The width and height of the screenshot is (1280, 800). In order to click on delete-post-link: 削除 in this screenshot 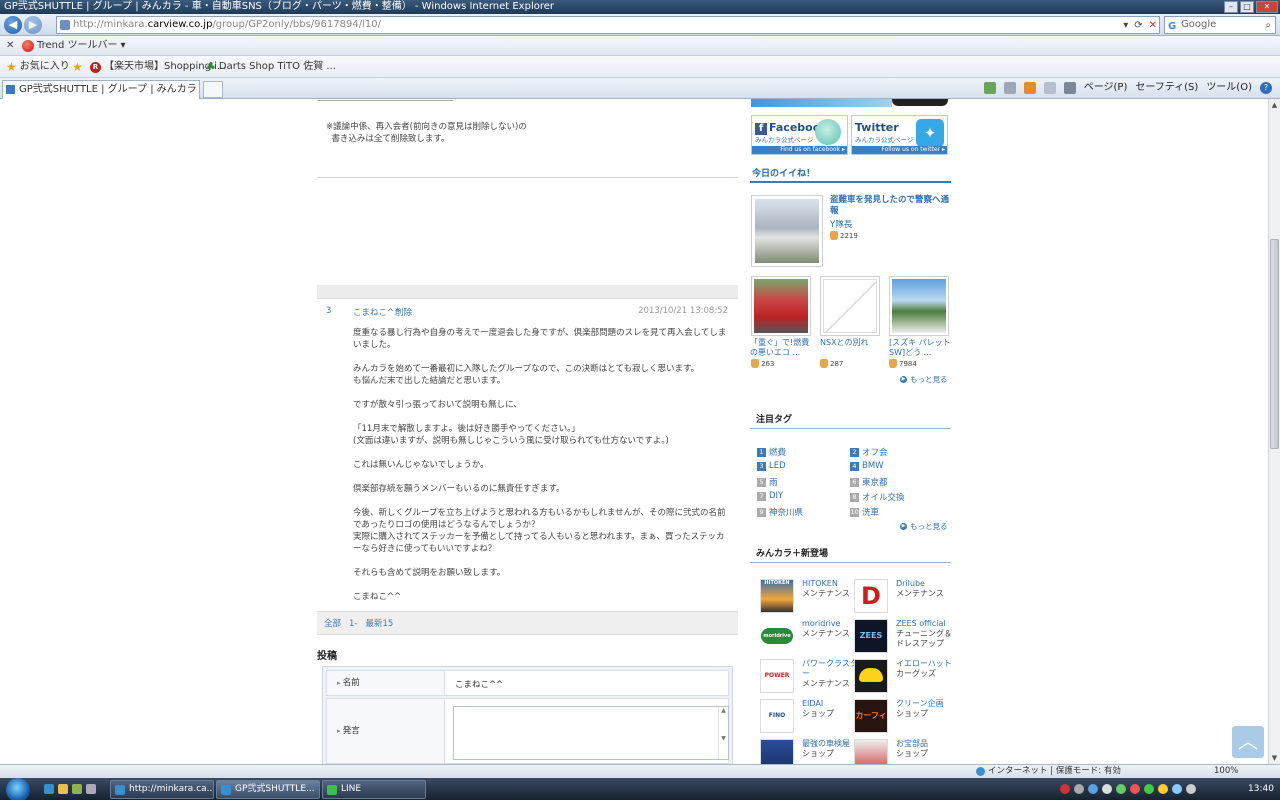, I will do `click(403, 312)`.